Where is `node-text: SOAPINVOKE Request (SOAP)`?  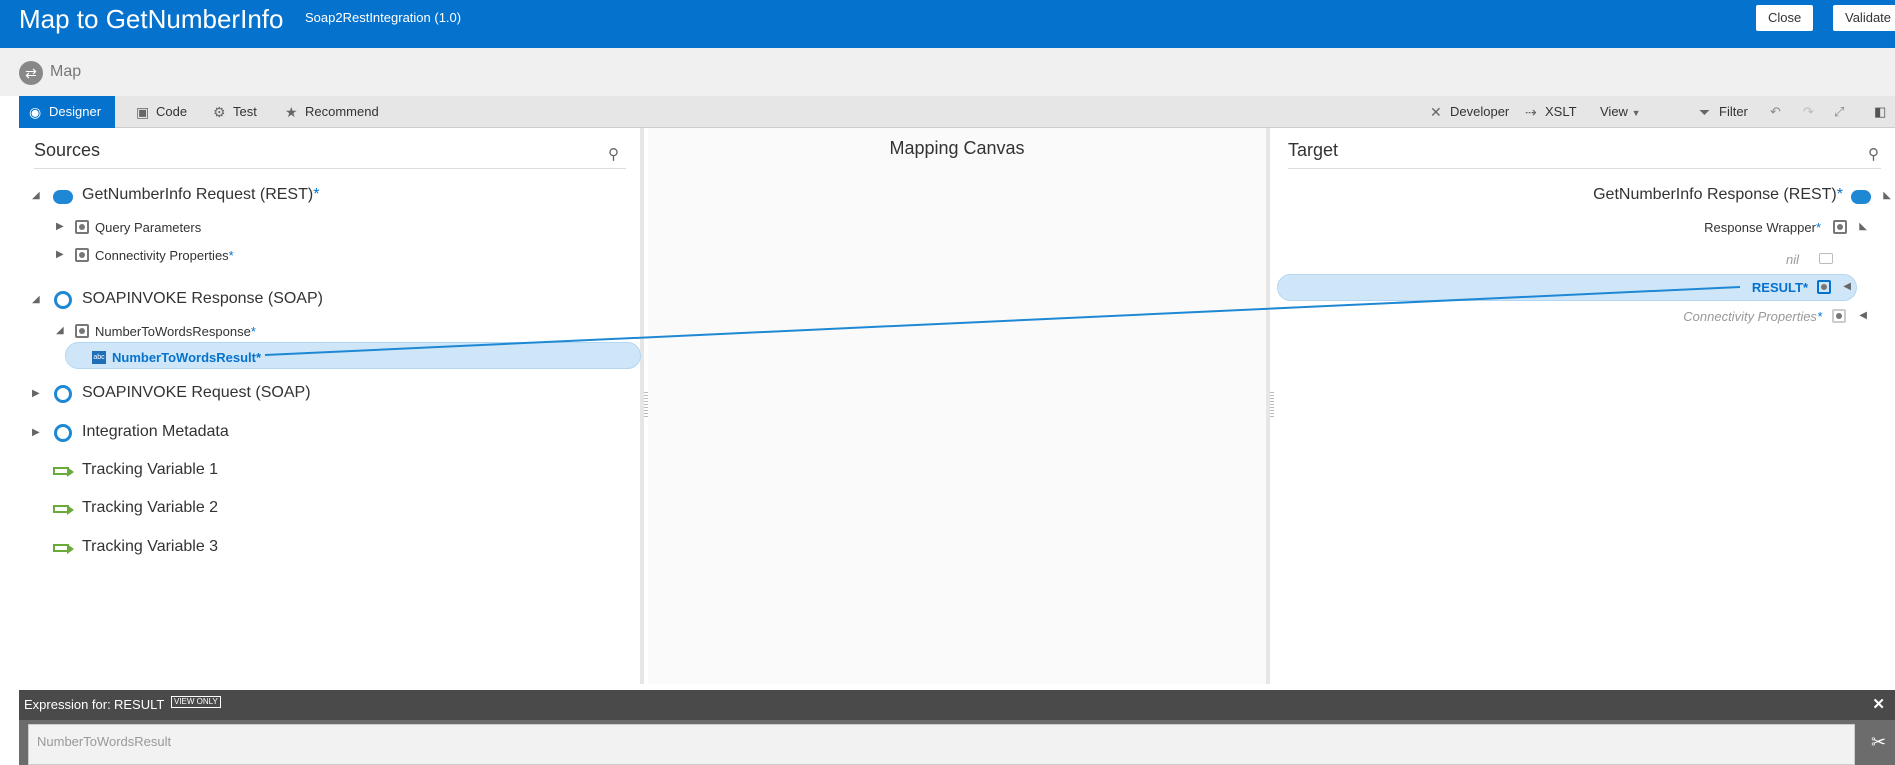
node-text: SOAPINVOKE Request (SOAP) is located at coordinates (196, 392).